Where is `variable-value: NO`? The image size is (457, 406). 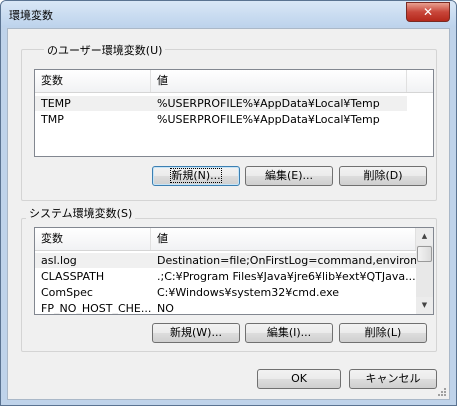
variable-value: NO is located at coordinates (165, 308).